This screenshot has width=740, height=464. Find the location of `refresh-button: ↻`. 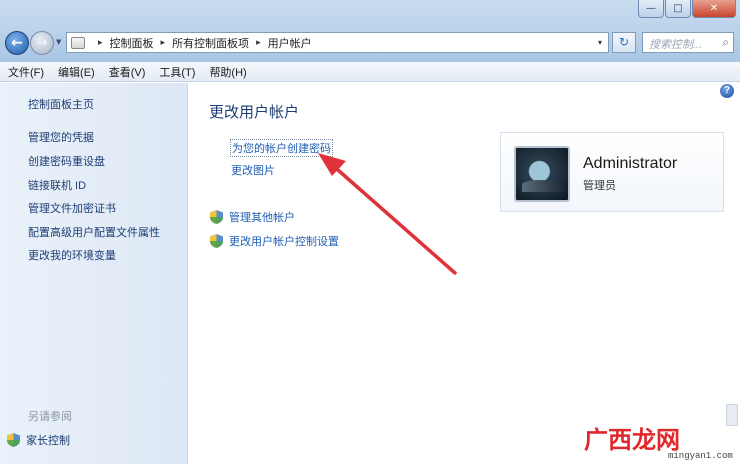

refresh-button: ↻ is located at coordinates (624, 42).